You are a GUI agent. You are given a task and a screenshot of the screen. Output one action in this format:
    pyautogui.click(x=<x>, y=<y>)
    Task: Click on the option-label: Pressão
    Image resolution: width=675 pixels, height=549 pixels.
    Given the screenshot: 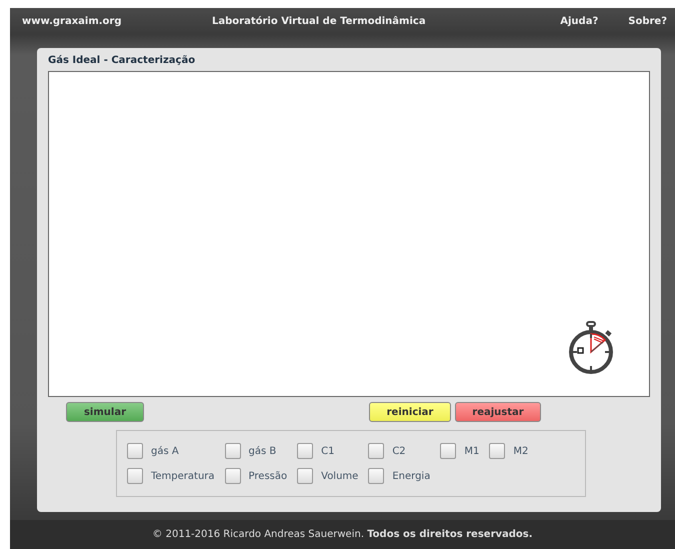 What is the action you would take?
    pyautogui.click(x=268, y=476)
    